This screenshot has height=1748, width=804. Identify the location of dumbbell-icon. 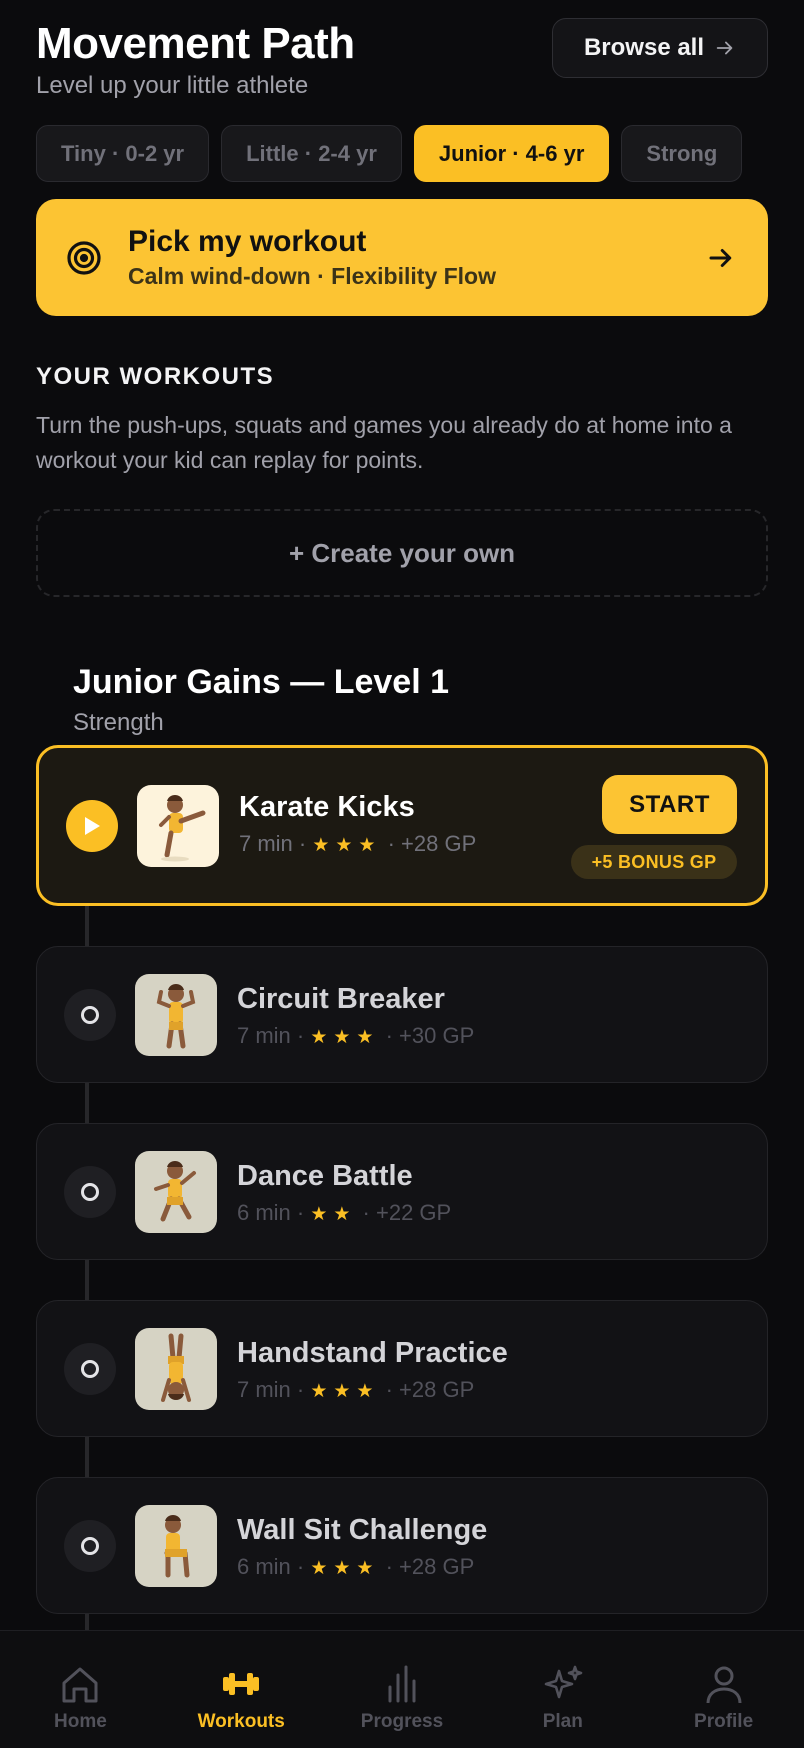
(241, 1684).